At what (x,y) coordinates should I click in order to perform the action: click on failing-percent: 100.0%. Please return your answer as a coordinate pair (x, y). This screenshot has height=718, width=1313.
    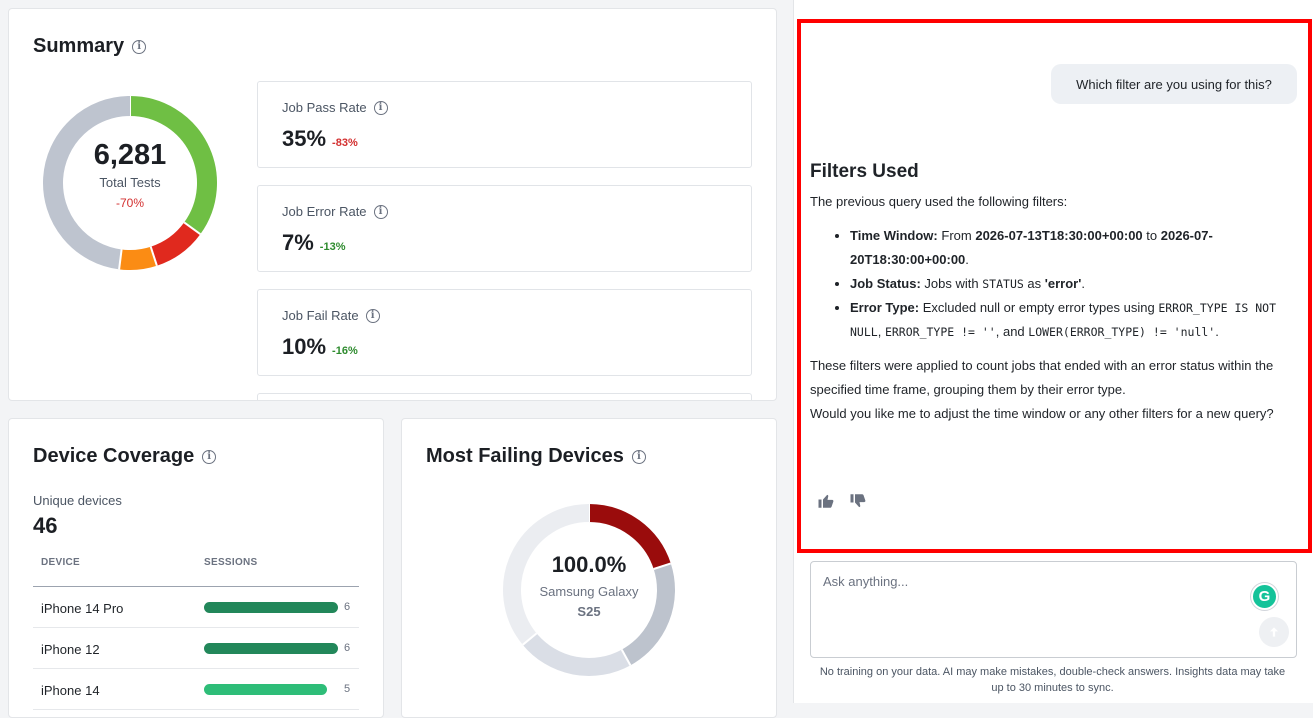
    Looking at the image, I should click on (589, 564).